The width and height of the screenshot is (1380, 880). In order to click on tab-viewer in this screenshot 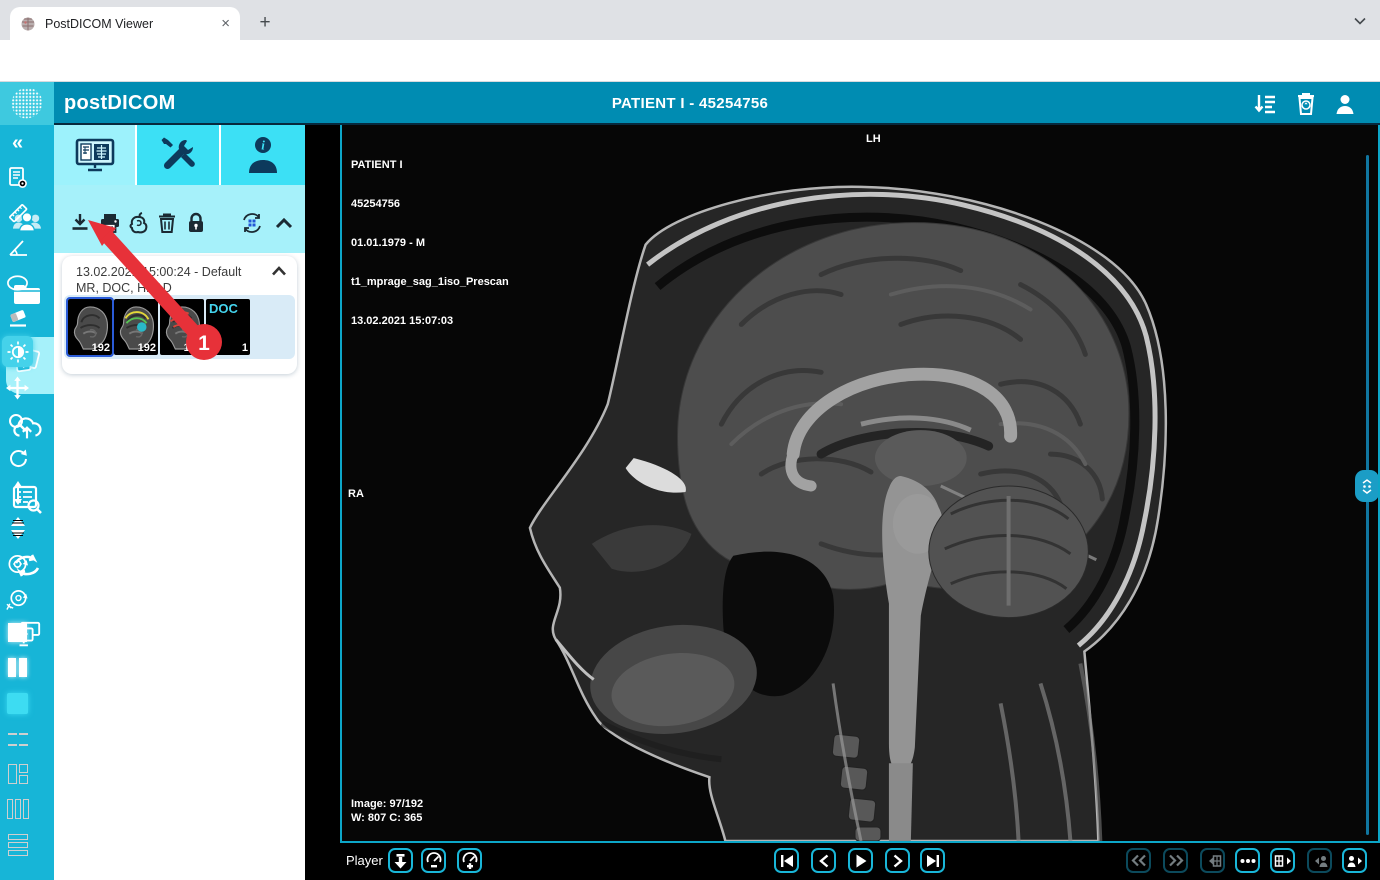, I will do `click(94, 155)`.